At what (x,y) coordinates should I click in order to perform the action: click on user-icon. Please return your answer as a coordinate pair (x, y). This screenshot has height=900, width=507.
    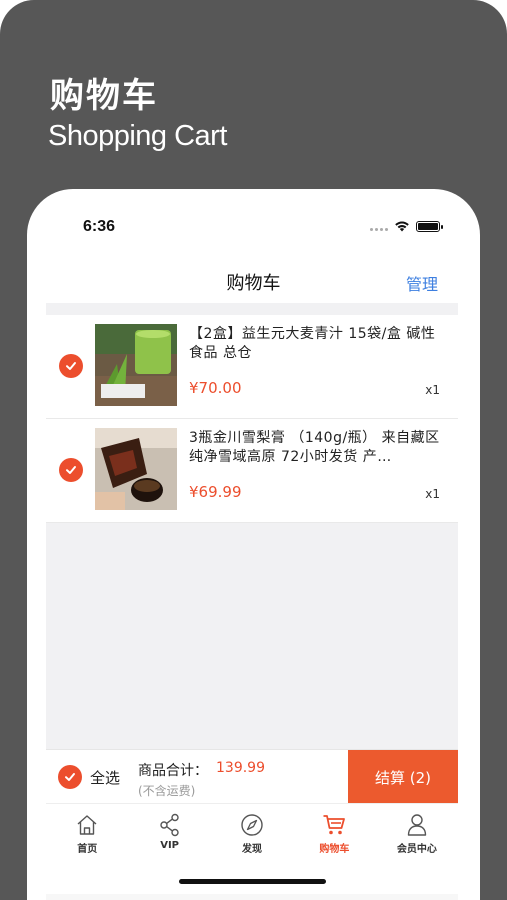
    Looking at the image, I should click on (417, 825).